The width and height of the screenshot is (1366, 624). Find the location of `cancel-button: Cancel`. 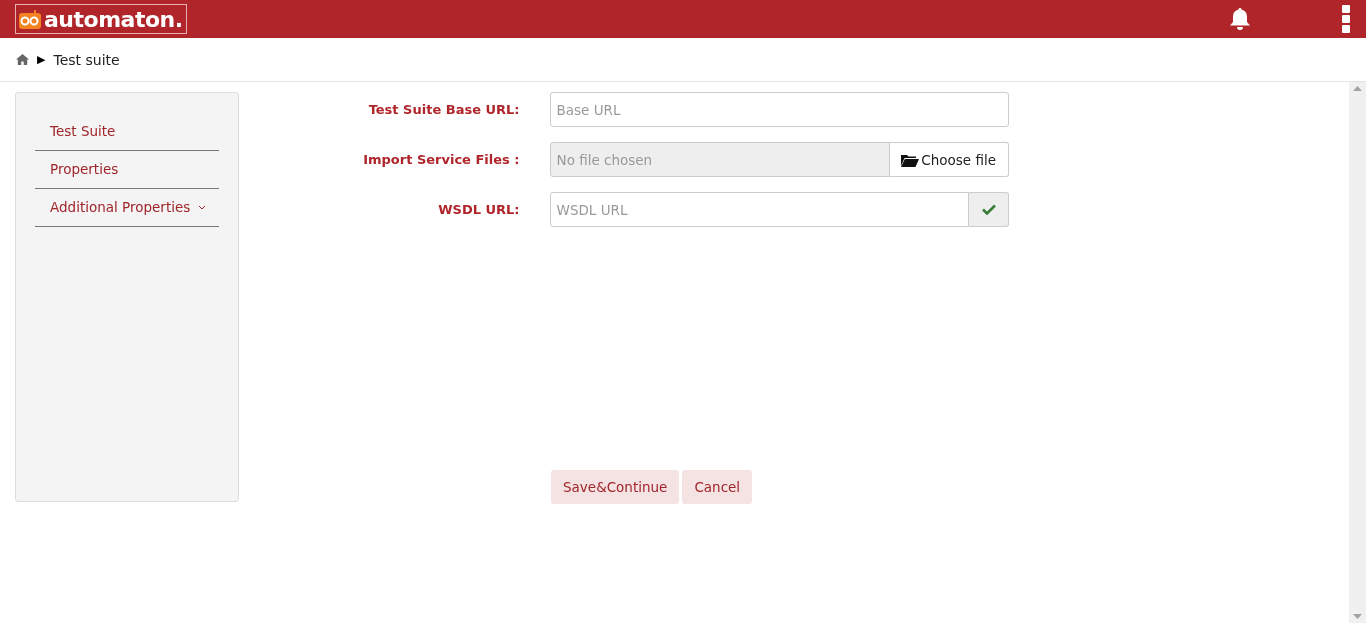

cancel-button: Cancel is located at coordinates (717, 487).